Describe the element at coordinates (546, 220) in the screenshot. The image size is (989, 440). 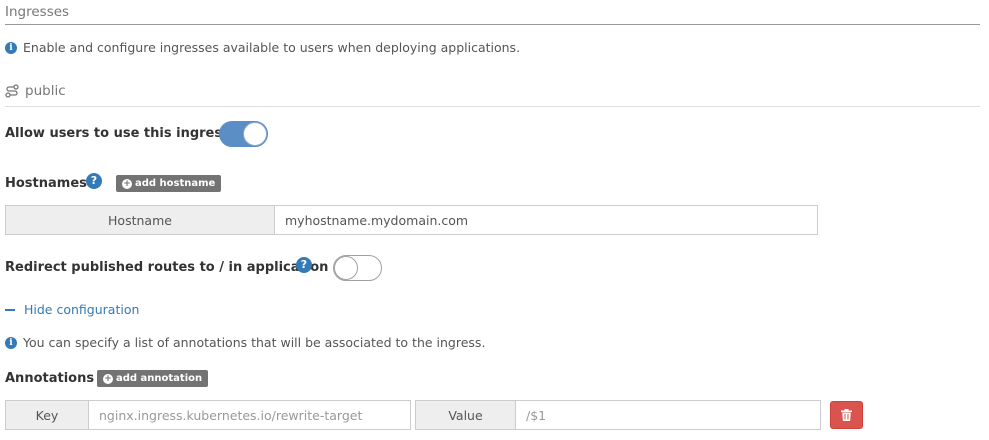
I see `hostname-input: myhostname.mydomain.com` at that location.